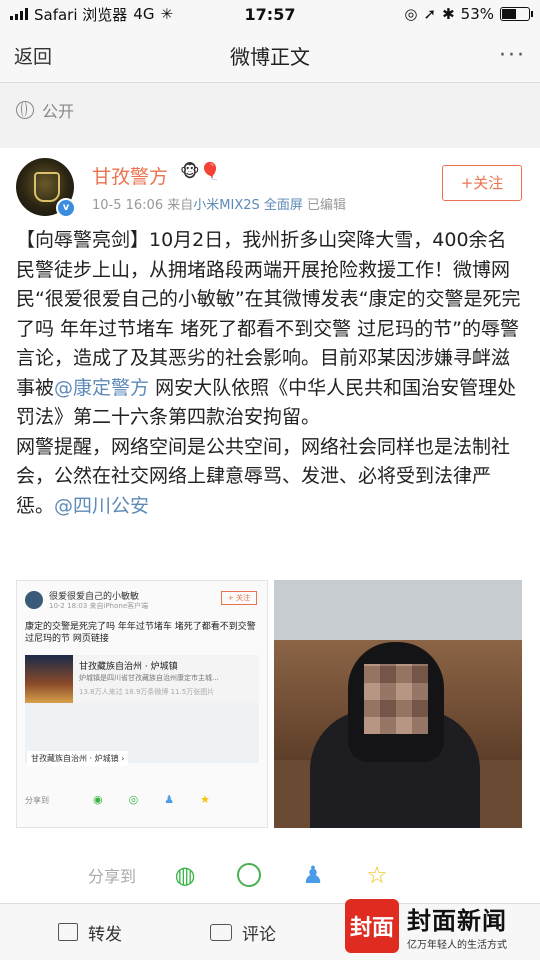 The image size is (540, 960). I want to click on moments-ring, so click(249, 875).